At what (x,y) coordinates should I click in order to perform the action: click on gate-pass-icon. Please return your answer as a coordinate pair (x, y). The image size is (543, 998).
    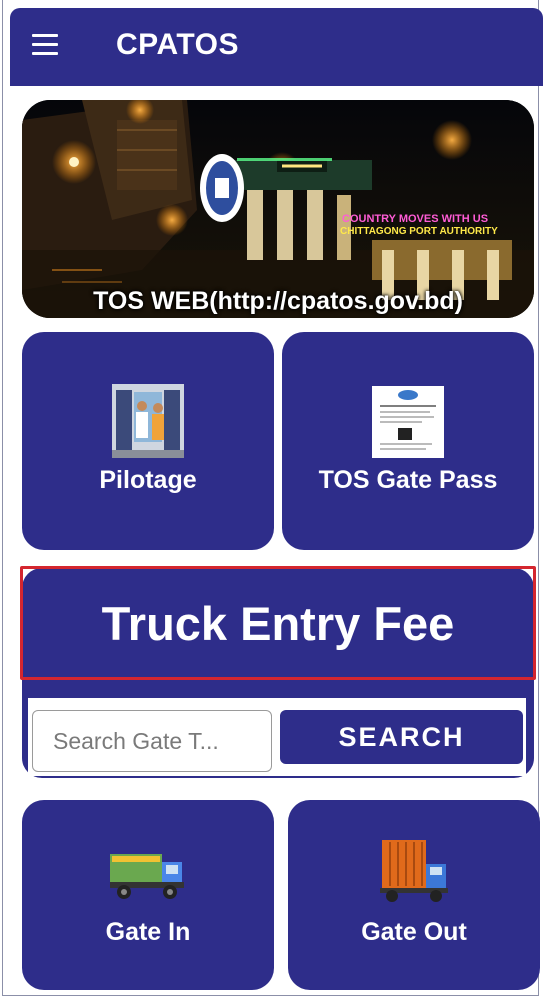
    Looking at the image, I should click on (408, 422).